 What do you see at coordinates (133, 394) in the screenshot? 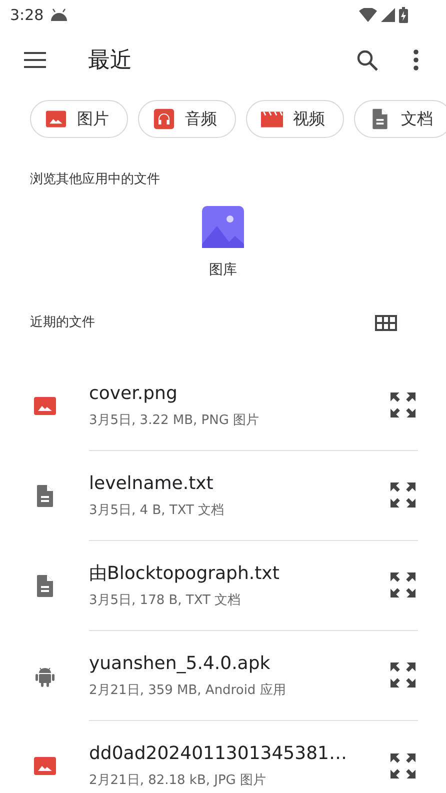
I see `file-name: cover.png` at bounding box center [133, 394].